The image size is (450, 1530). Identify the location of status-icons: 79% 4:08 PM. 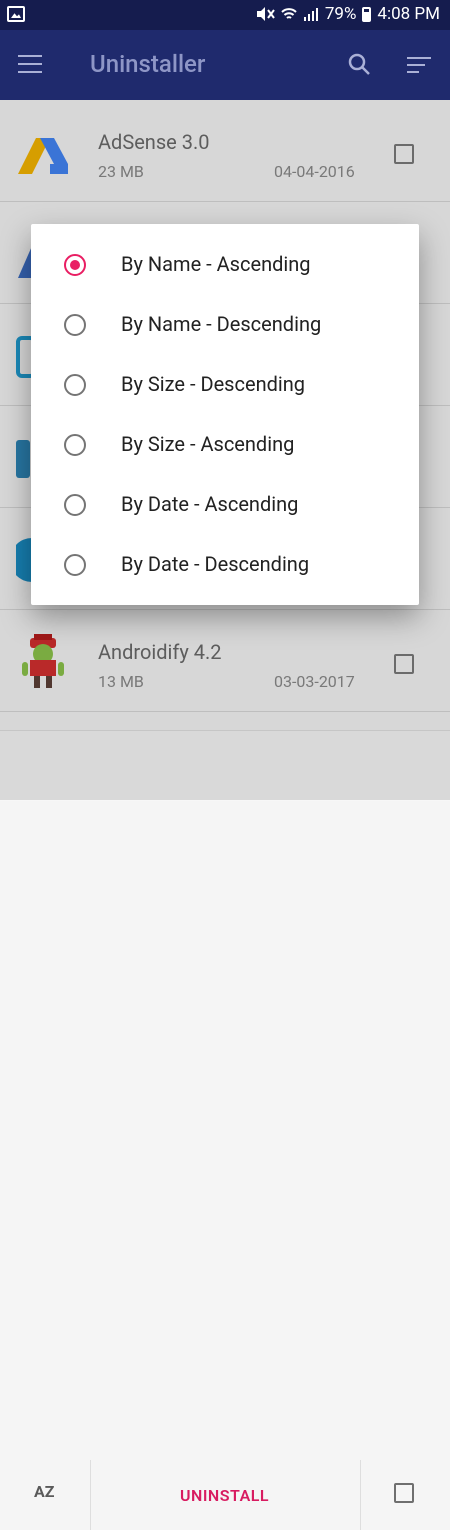
(347, 14).